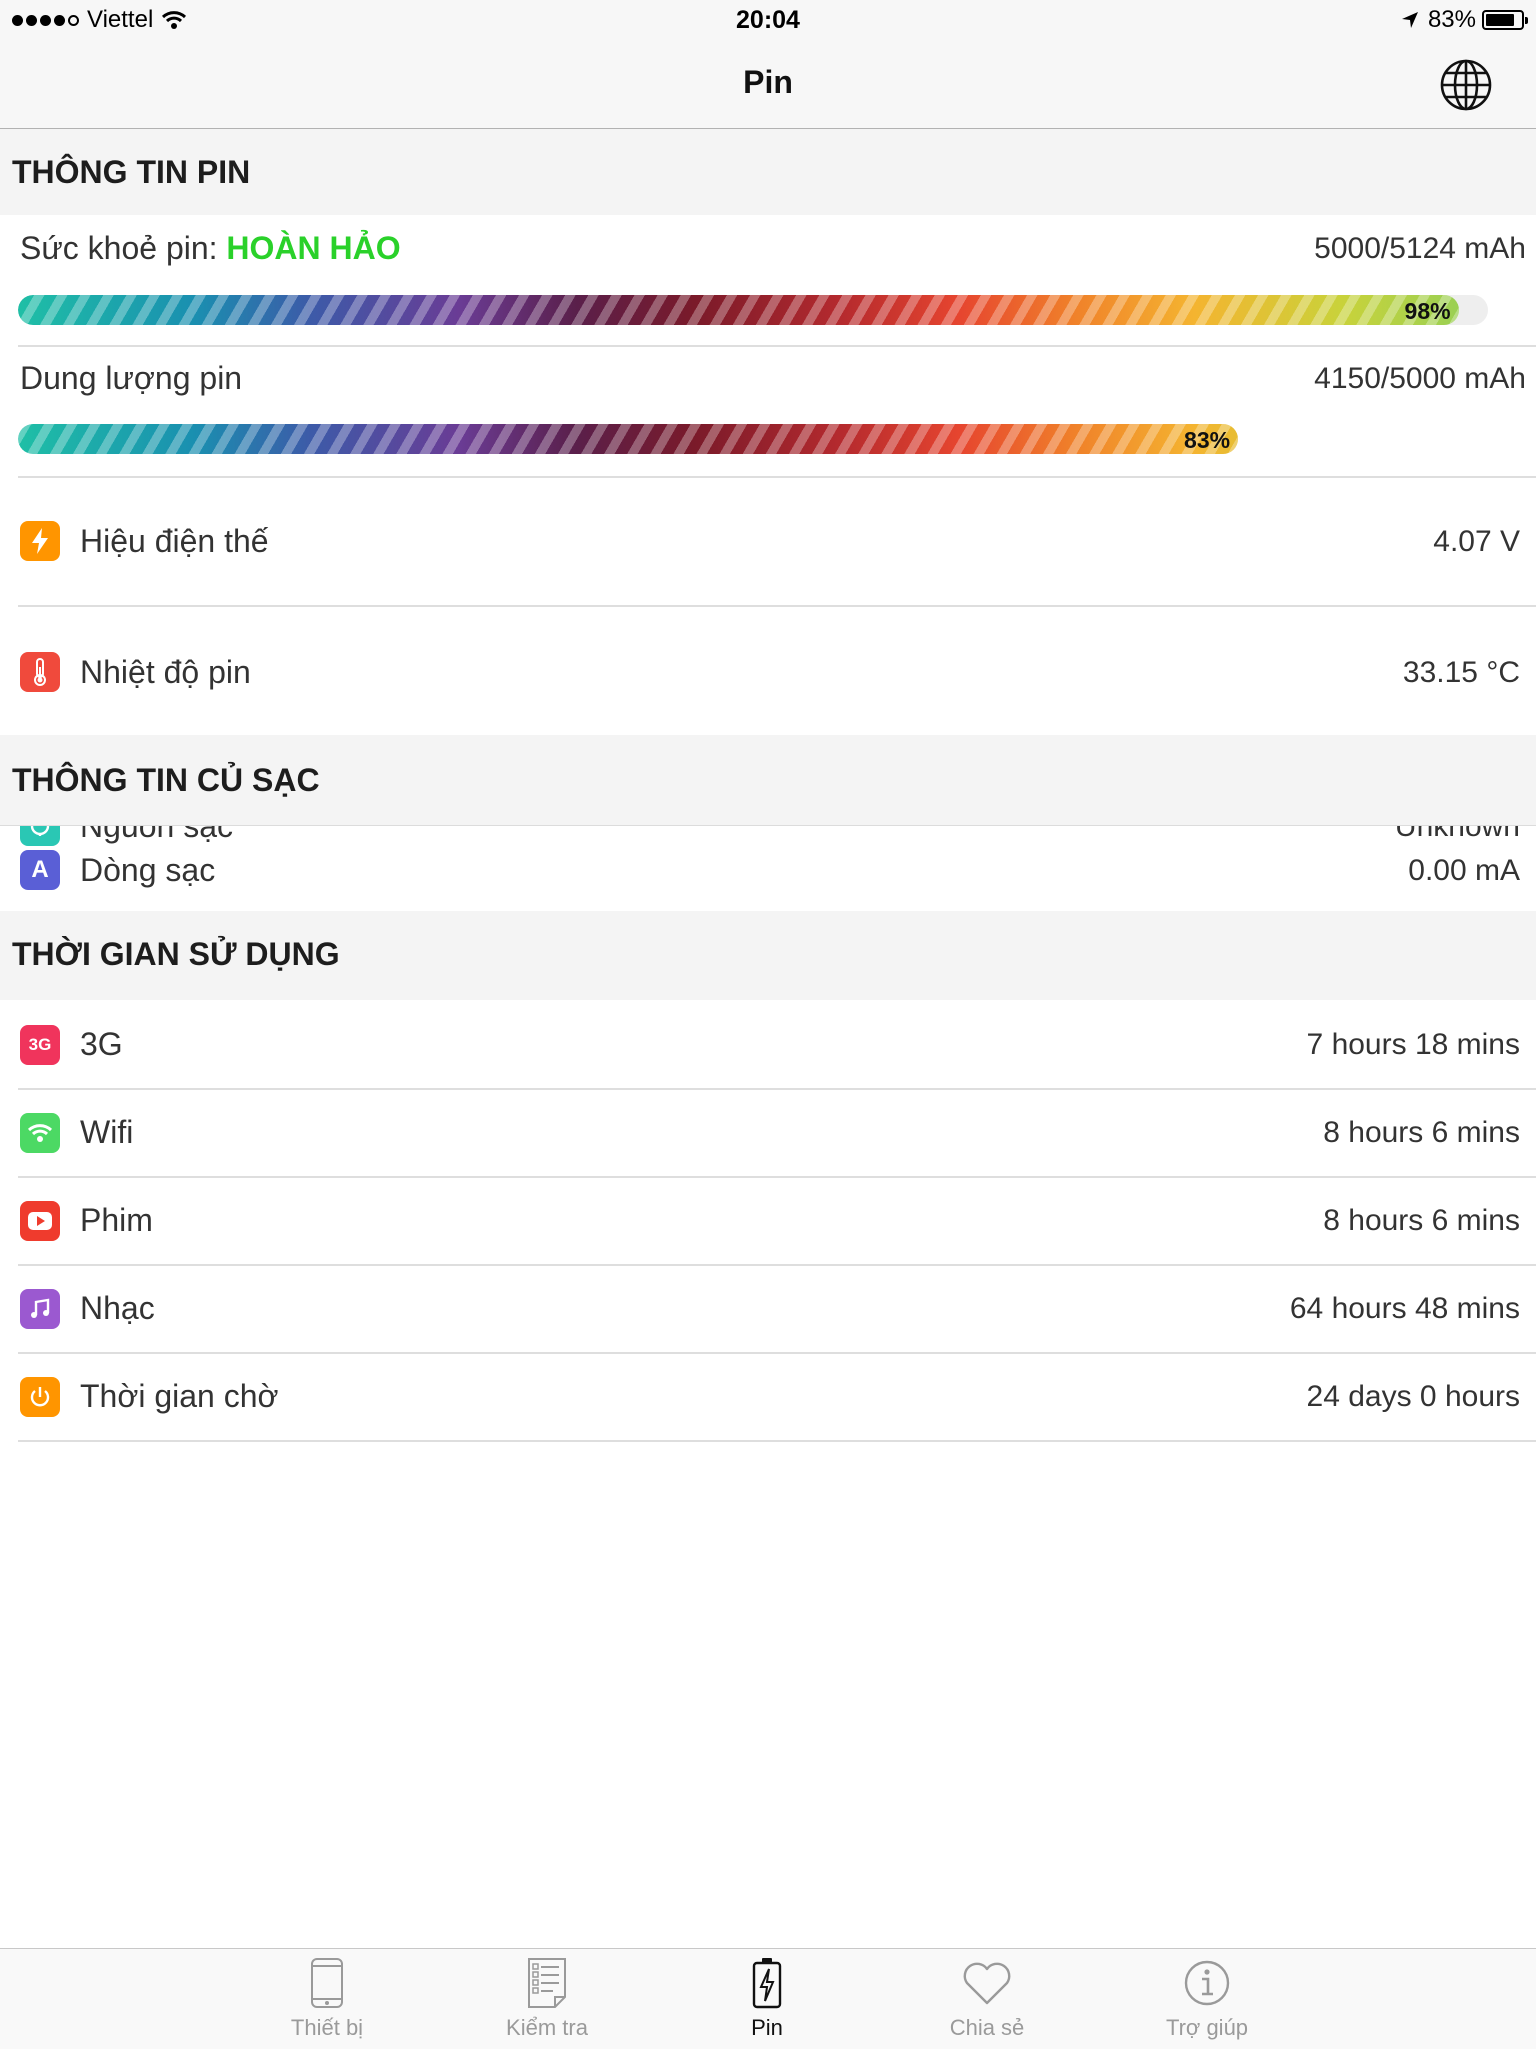 The width and height of the screenshot is (1536, 2049). I want to click on tab-battery-label: Pin, so click(767, 2027).